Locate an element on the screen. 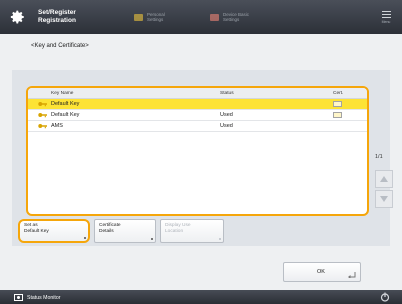 This screenshot has height=304, width=402. personal-settings-icon is located at coordinates (138, 17).